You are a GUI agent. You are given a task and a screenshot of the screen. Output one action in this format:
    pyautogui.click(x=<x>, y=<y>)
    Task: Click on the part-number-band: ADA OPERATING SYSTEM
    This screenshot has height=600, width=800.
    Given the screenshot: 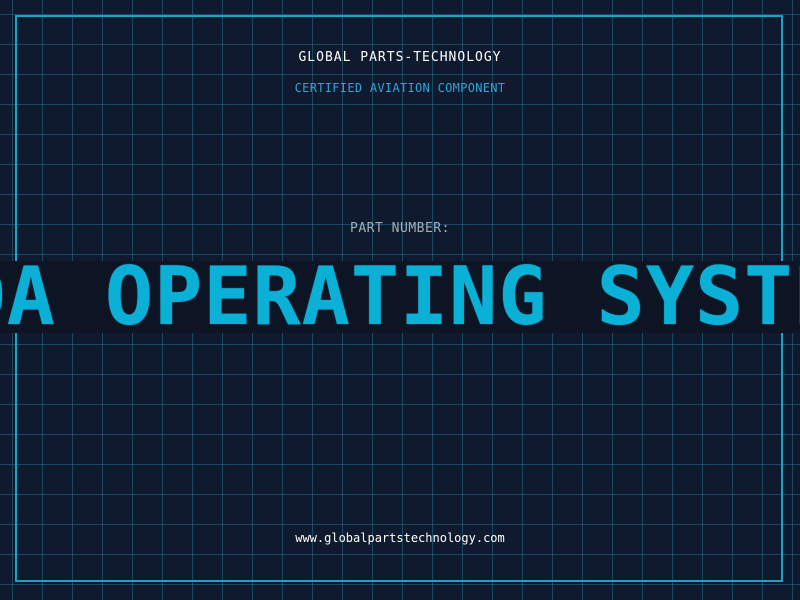 What is the action you would take?
    pyautogui.click(x=400, y=297)
    